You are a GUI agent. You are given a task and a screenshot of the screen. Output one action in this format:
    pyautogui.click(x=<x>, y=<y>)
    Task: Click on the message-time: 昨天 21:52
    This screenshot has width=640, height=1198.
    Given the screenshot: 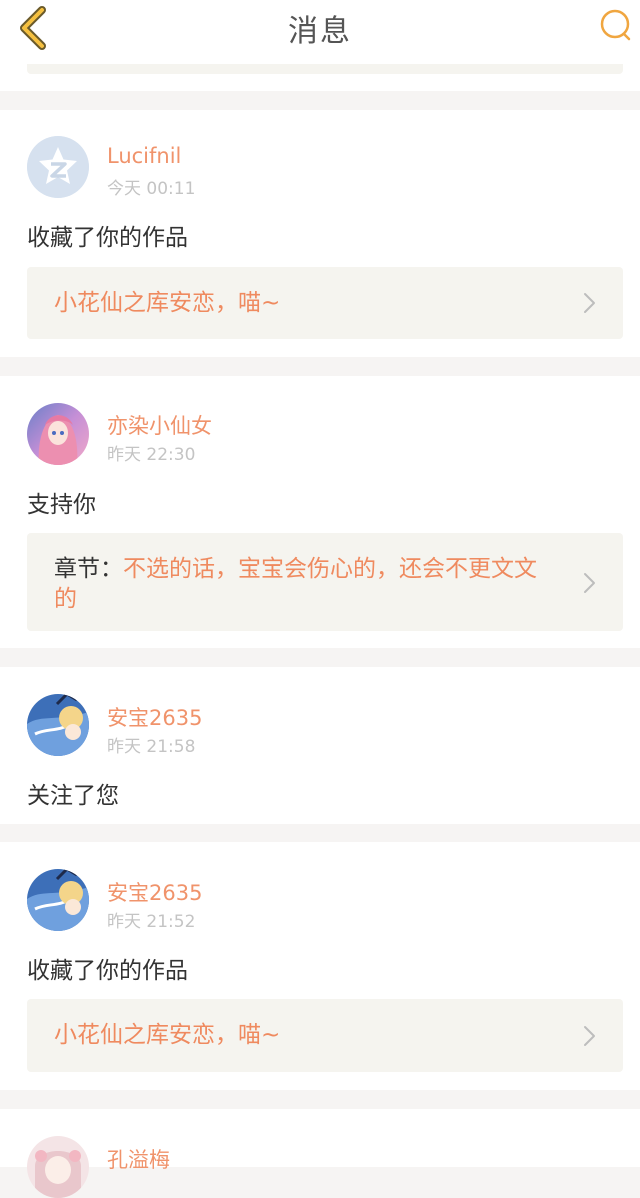 What is the action you would take?
    pyautogui.click(x=151, y=922)
    